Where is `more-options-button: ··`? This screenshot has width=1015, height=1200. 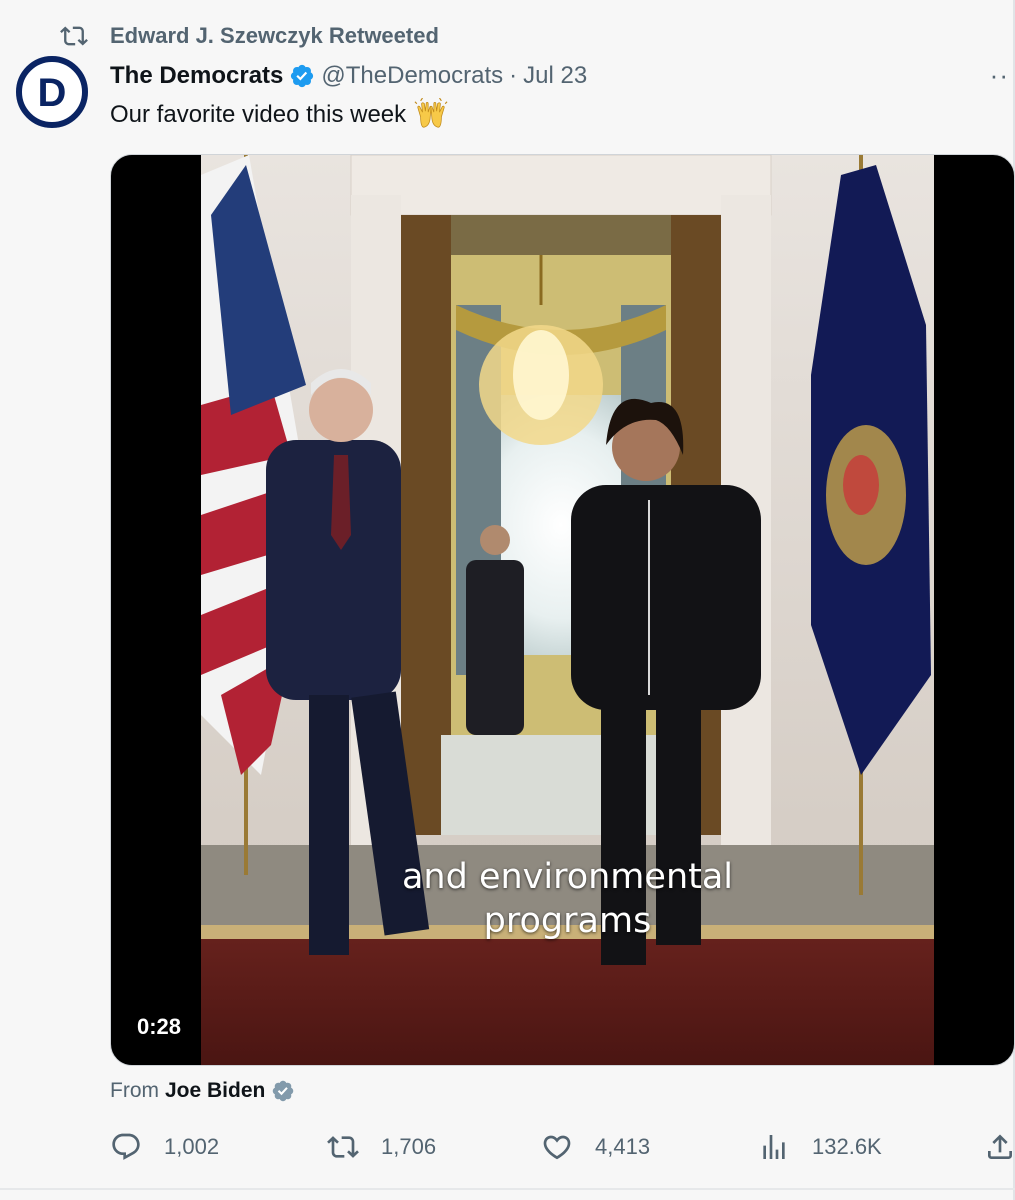 more-options-button: ·· is located at coordinates (999, 75).